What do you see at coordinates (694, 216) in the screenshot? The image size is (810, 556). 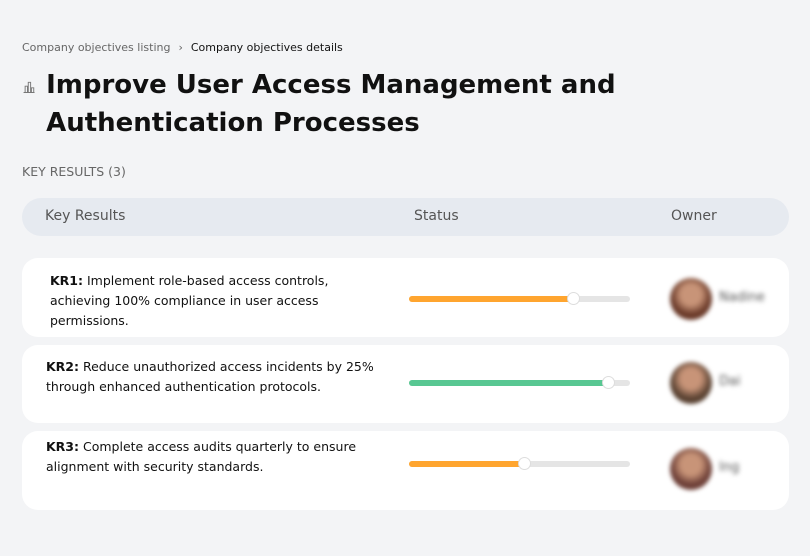 I see `header-owner: Owner` at bounding box center [694, 216].